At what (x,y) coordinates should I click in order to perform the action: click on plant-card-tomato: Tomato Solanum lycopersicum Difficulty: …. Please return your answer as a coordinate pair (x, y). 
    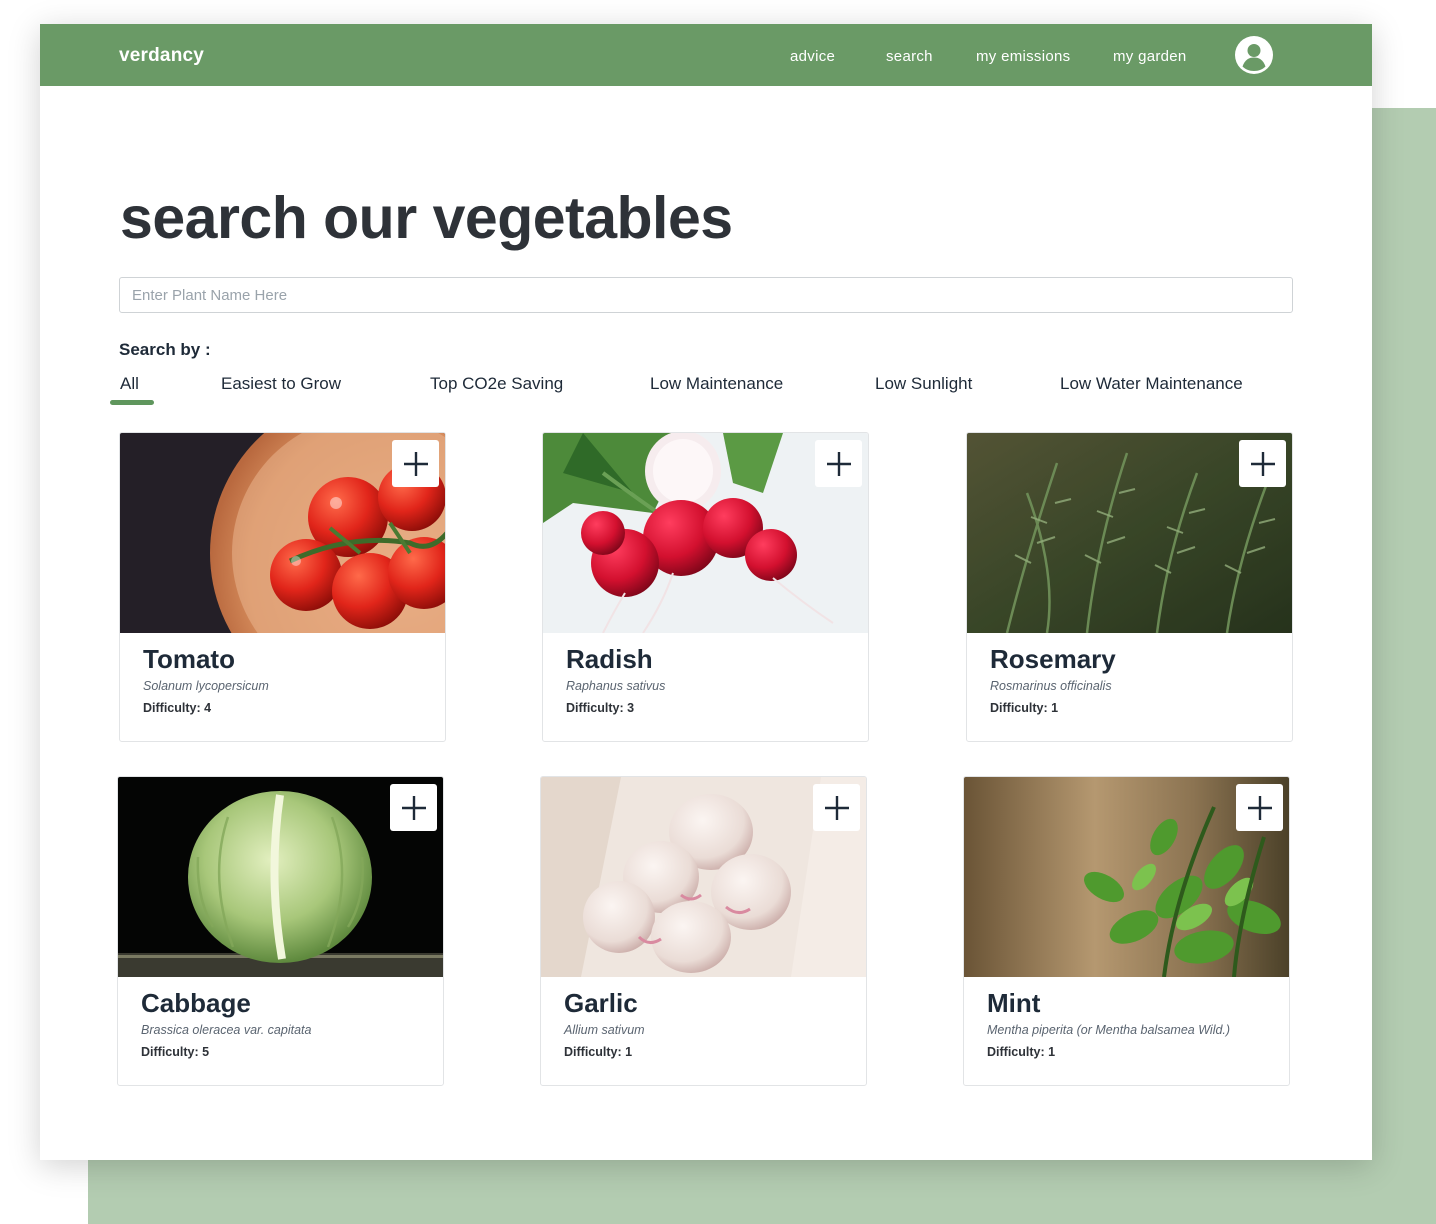
    Looking at the image, I should click on (282, 587).